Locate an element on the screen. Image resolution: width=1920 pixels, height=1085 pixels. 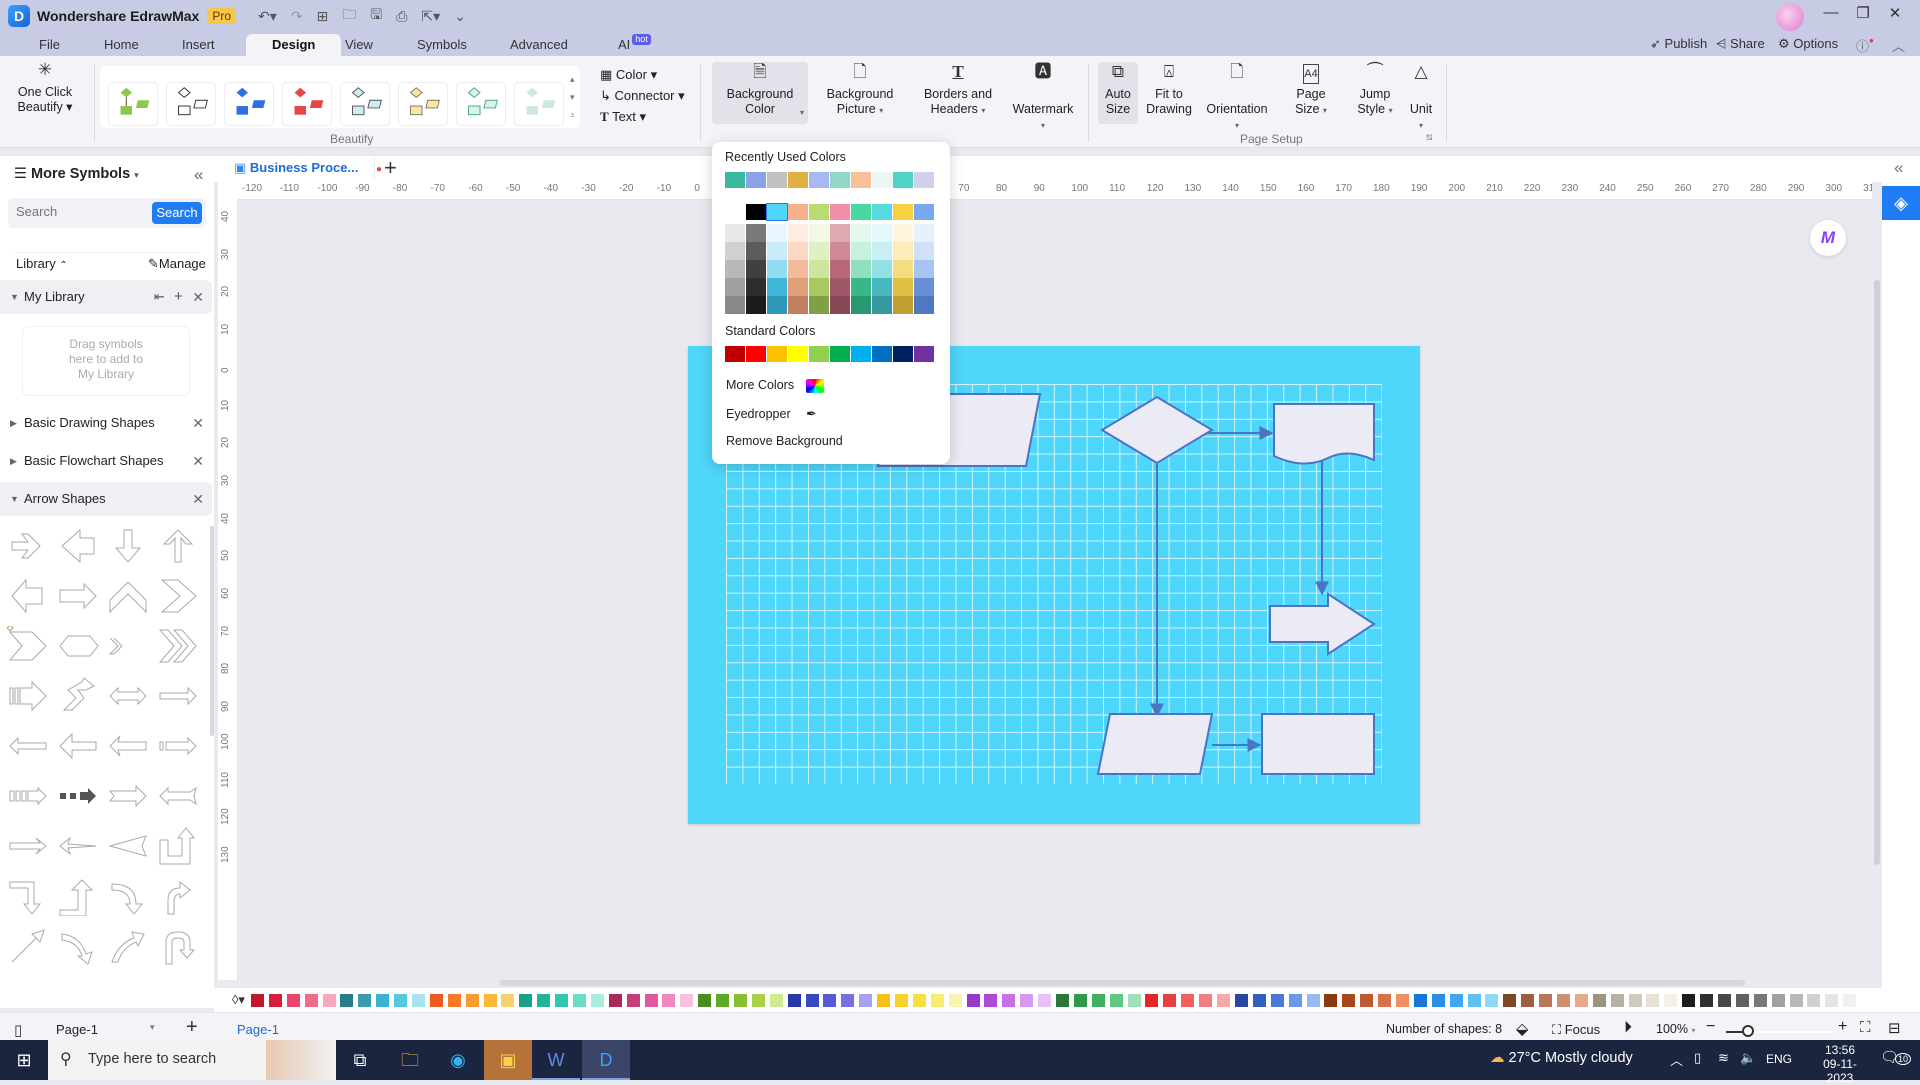
spear-left-shape is located at coordinates (78, 846).